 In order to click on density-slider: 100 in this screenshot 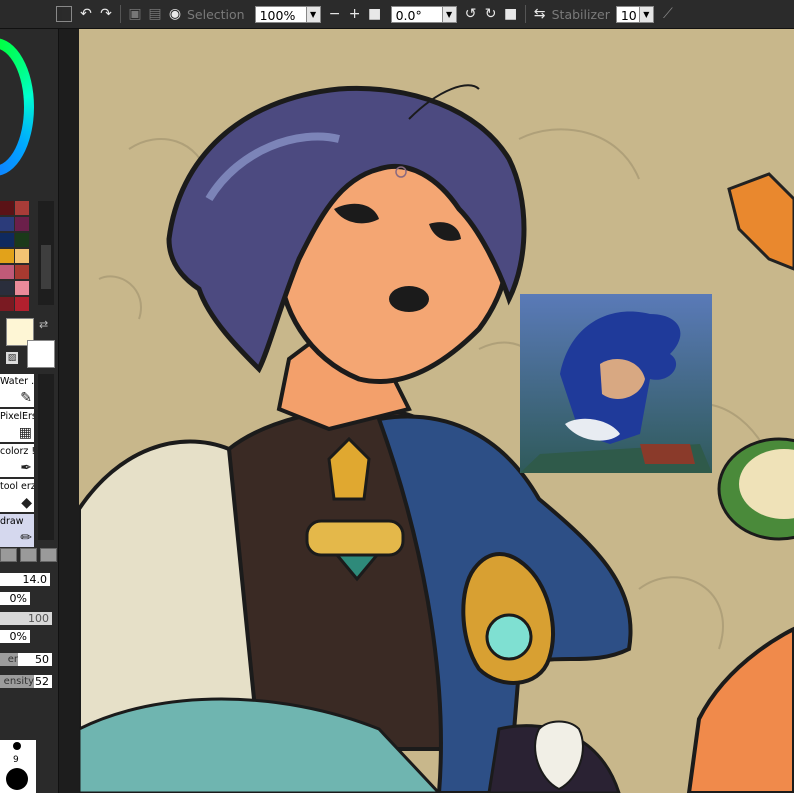, I will do `click(26, 618)`.